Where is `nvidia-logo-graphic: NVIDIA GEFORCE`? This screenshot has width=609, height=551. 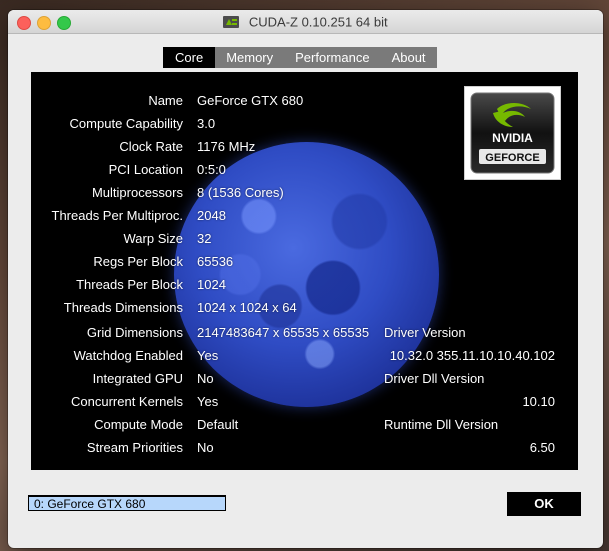
nvidia-logo-graphic: NVIDIA GEFORCE is located at coordinates (512, 133).